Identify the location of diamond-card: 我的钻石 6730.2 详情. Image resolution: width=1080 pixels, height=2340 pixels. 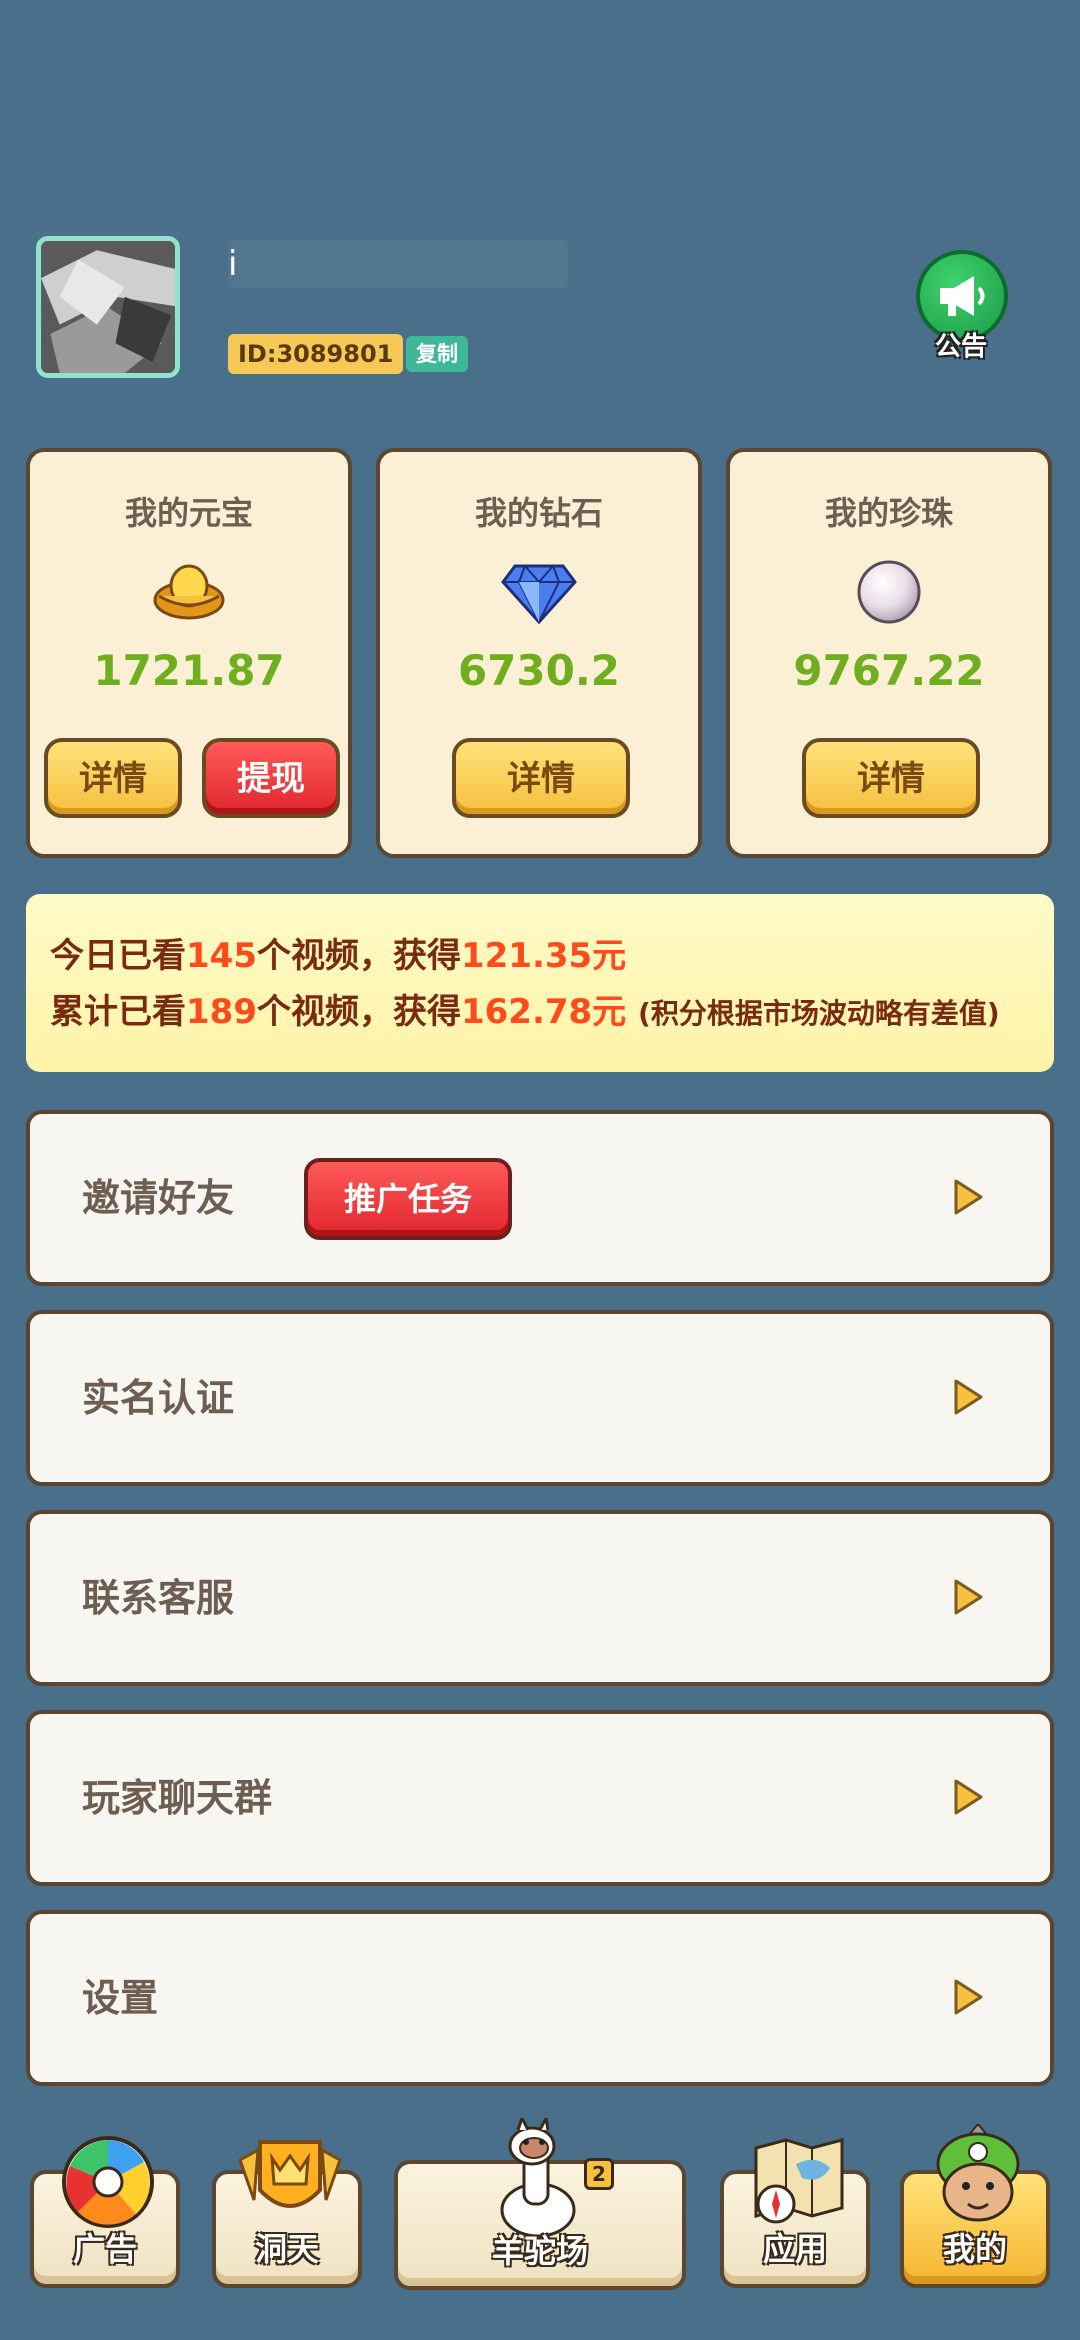
(539, 653).